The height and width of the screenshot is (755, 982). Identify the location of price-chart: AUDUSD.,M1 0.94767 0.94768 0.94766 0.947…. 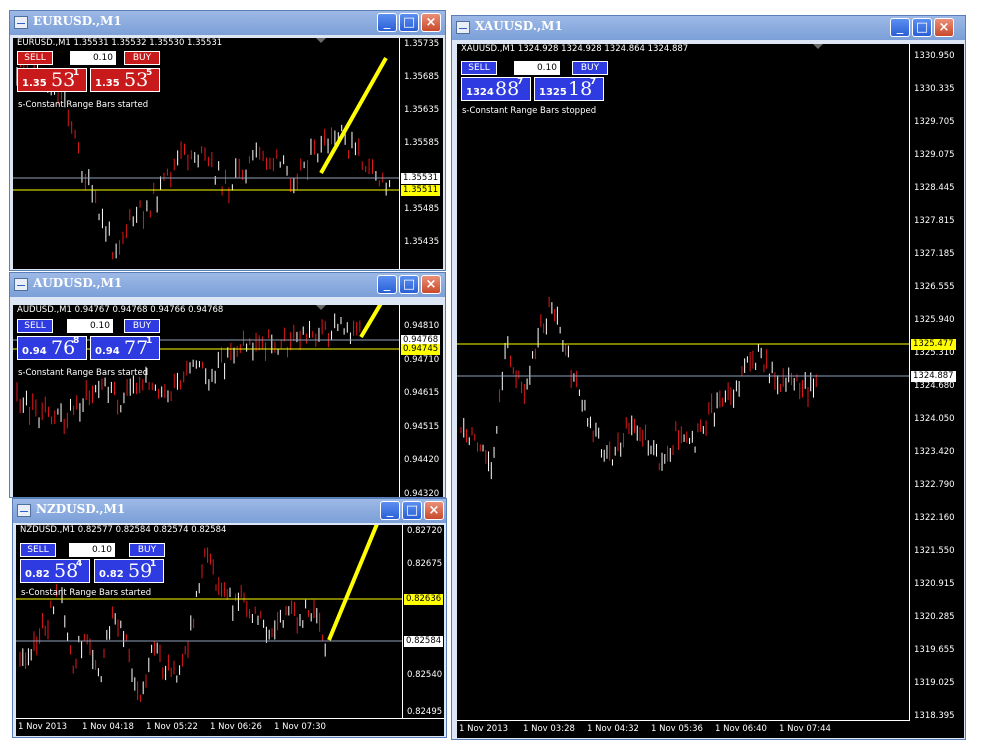
(228, 401).